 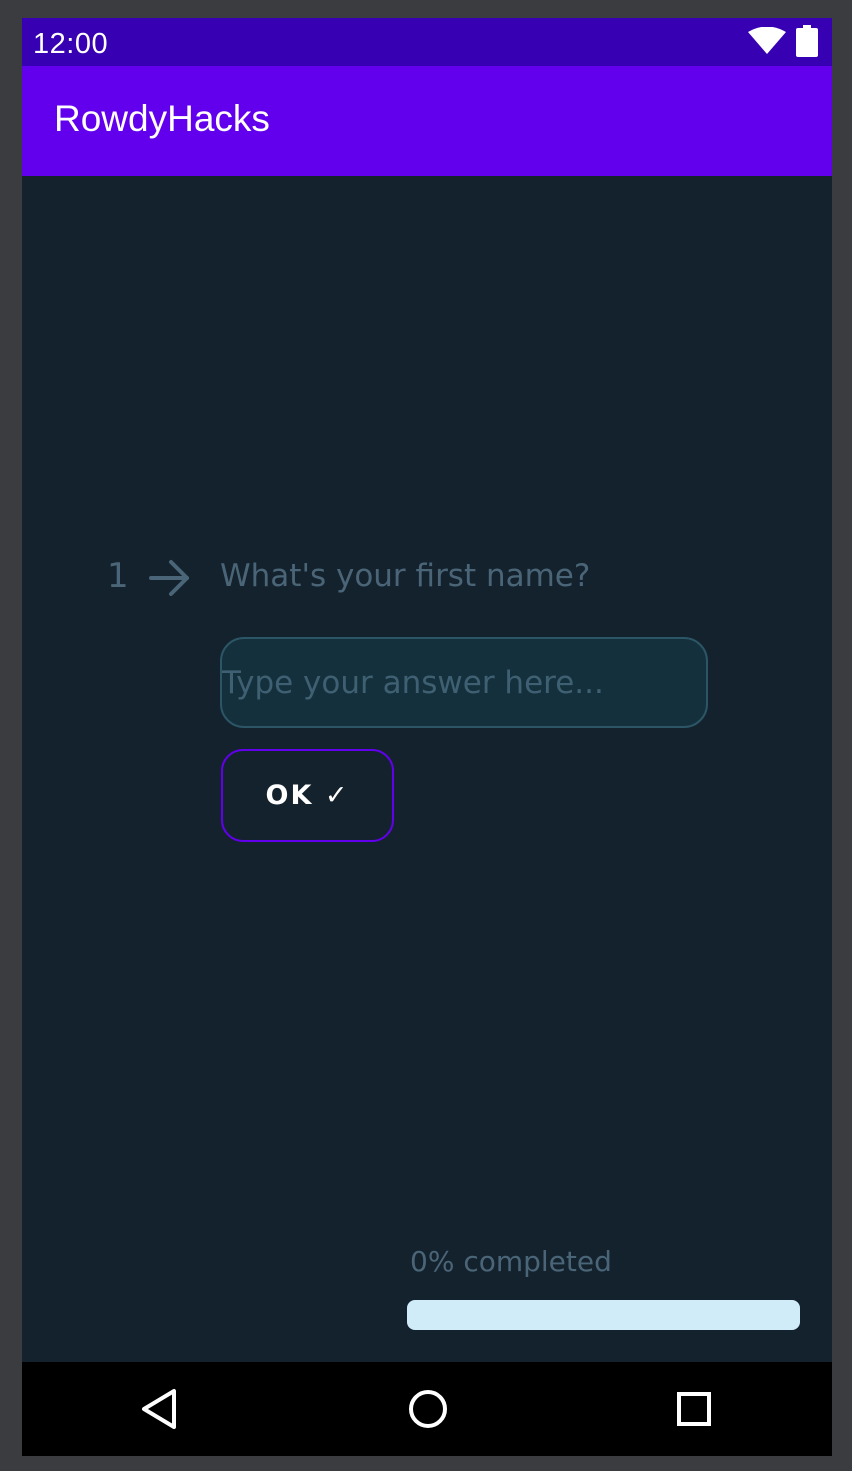 I want to click on status-icons, so click(x=783, y=43).